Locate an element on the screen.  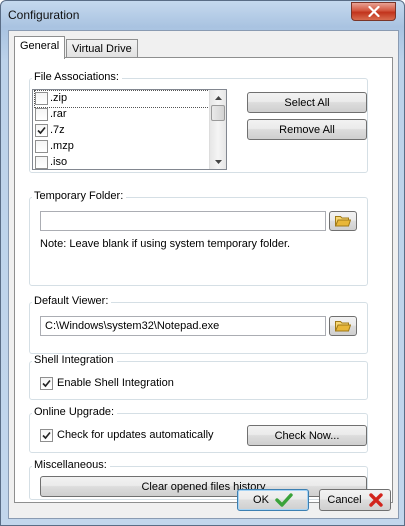
scroll-up-button is located at coordinates (218, 97).